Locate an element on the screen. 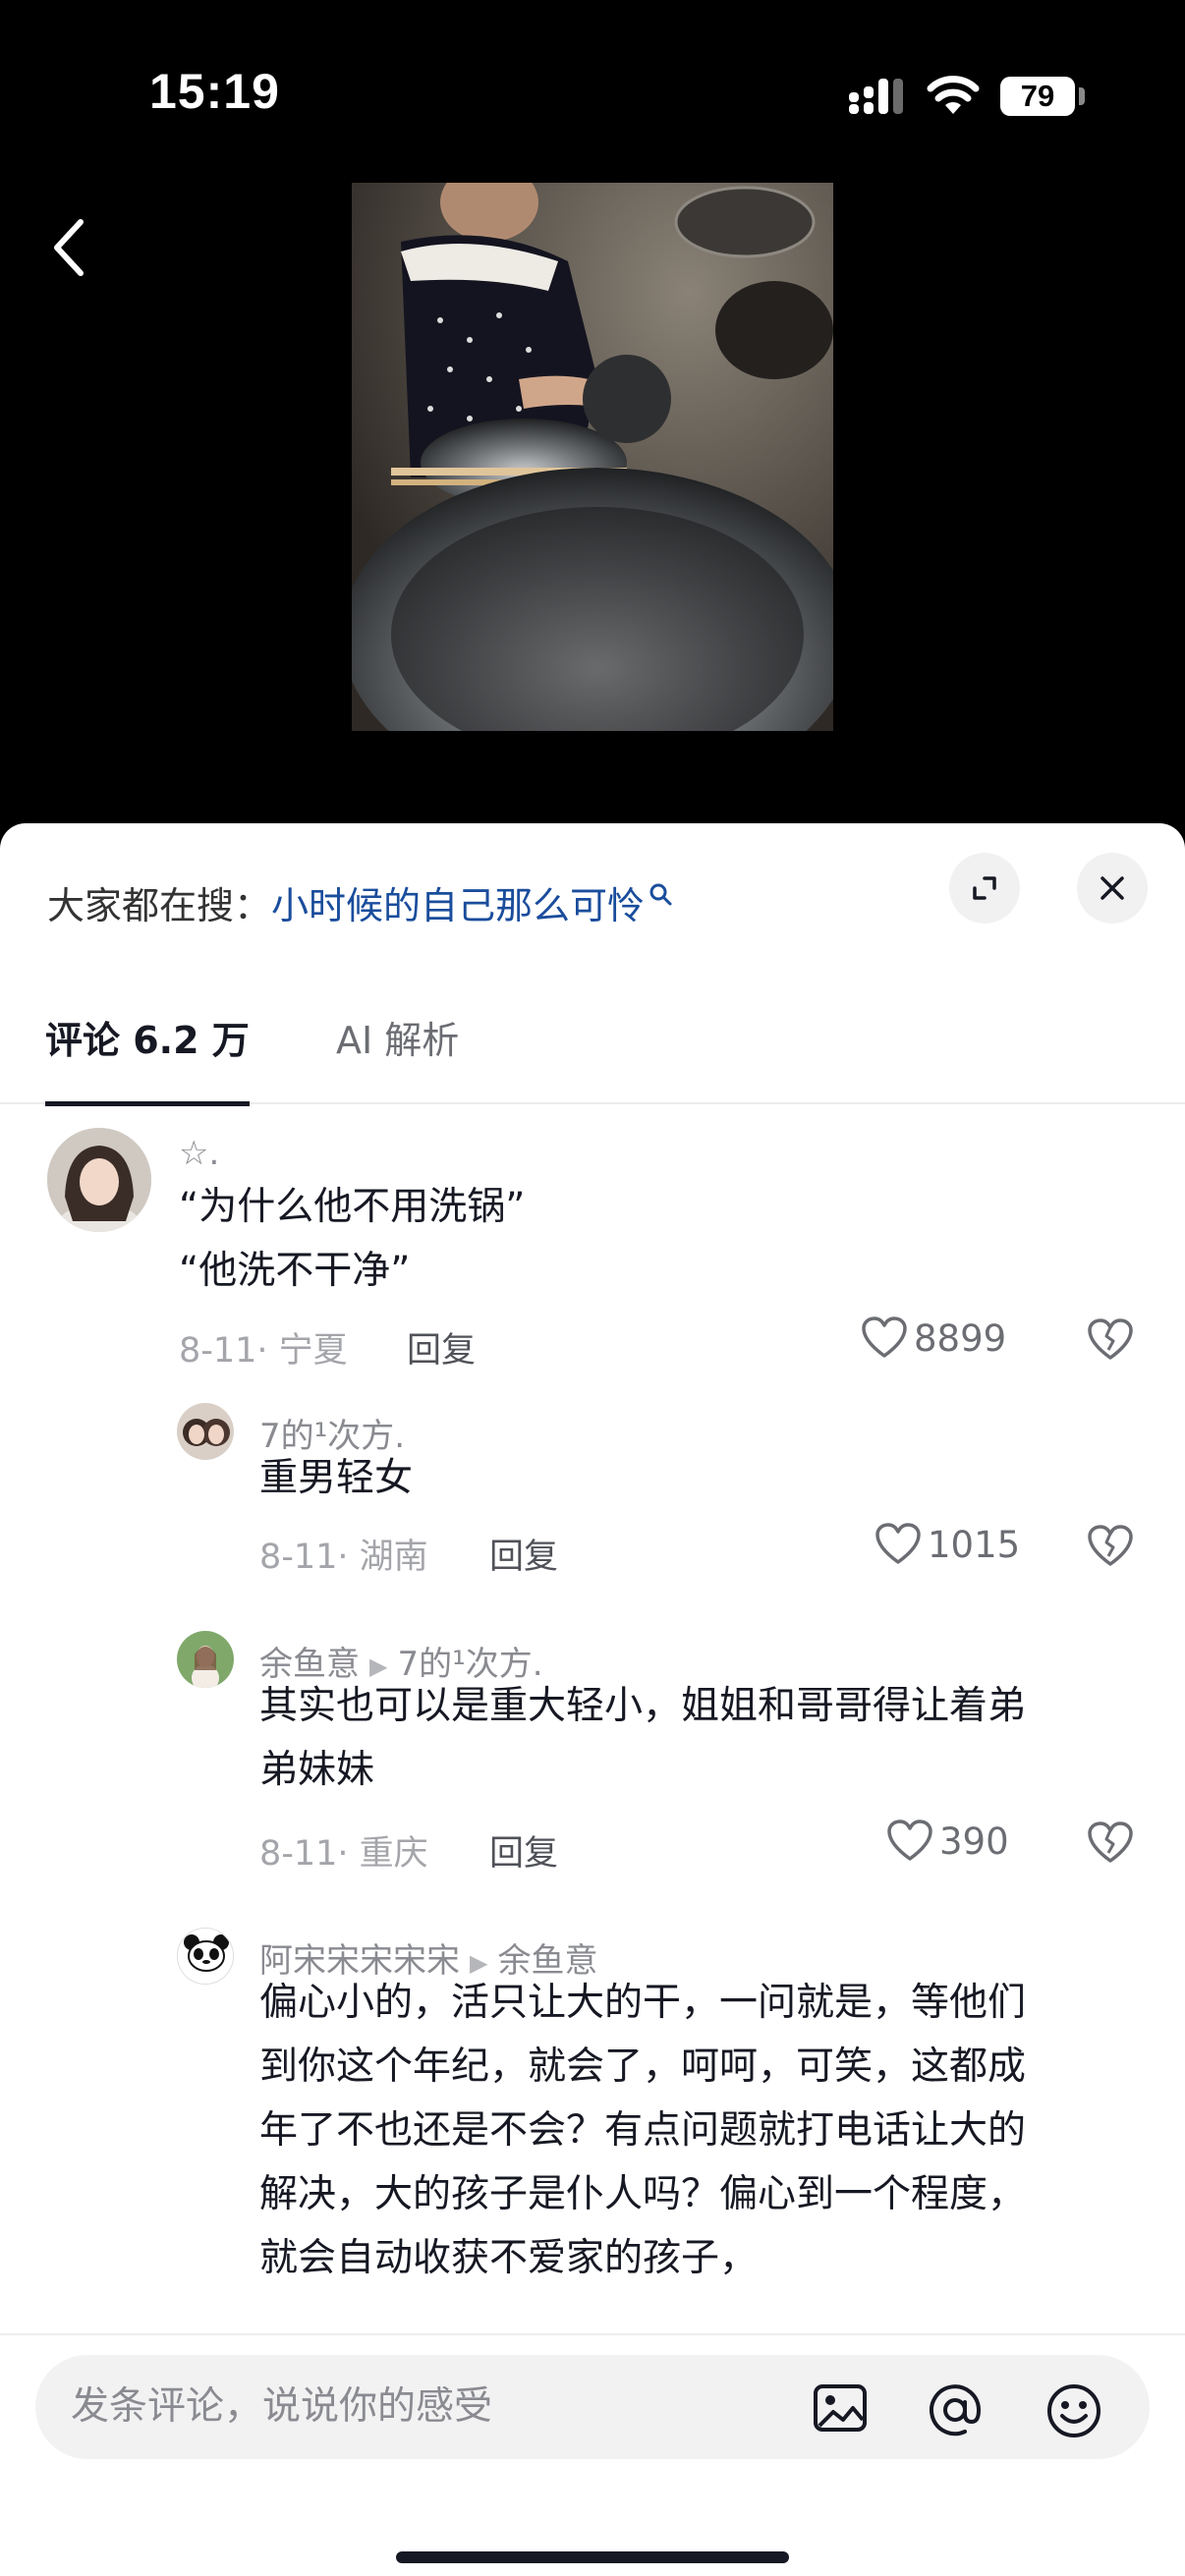  trending-search: 大家都在搜： 小时候的自己那么可怜 is located at coordinates (361, 901).